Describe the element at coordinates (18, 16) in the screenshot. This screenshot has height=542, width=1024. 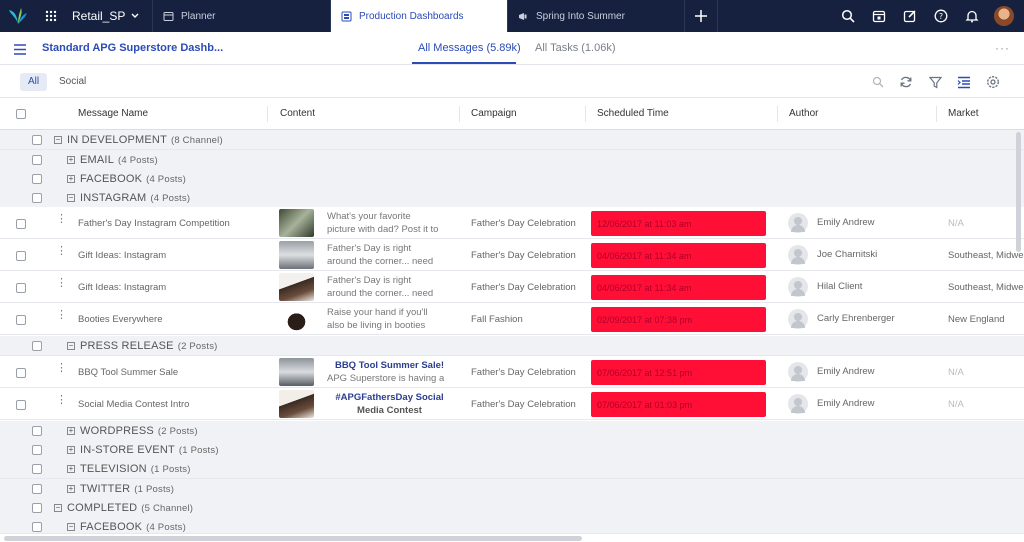
I see `app-logo-icon` at that location.